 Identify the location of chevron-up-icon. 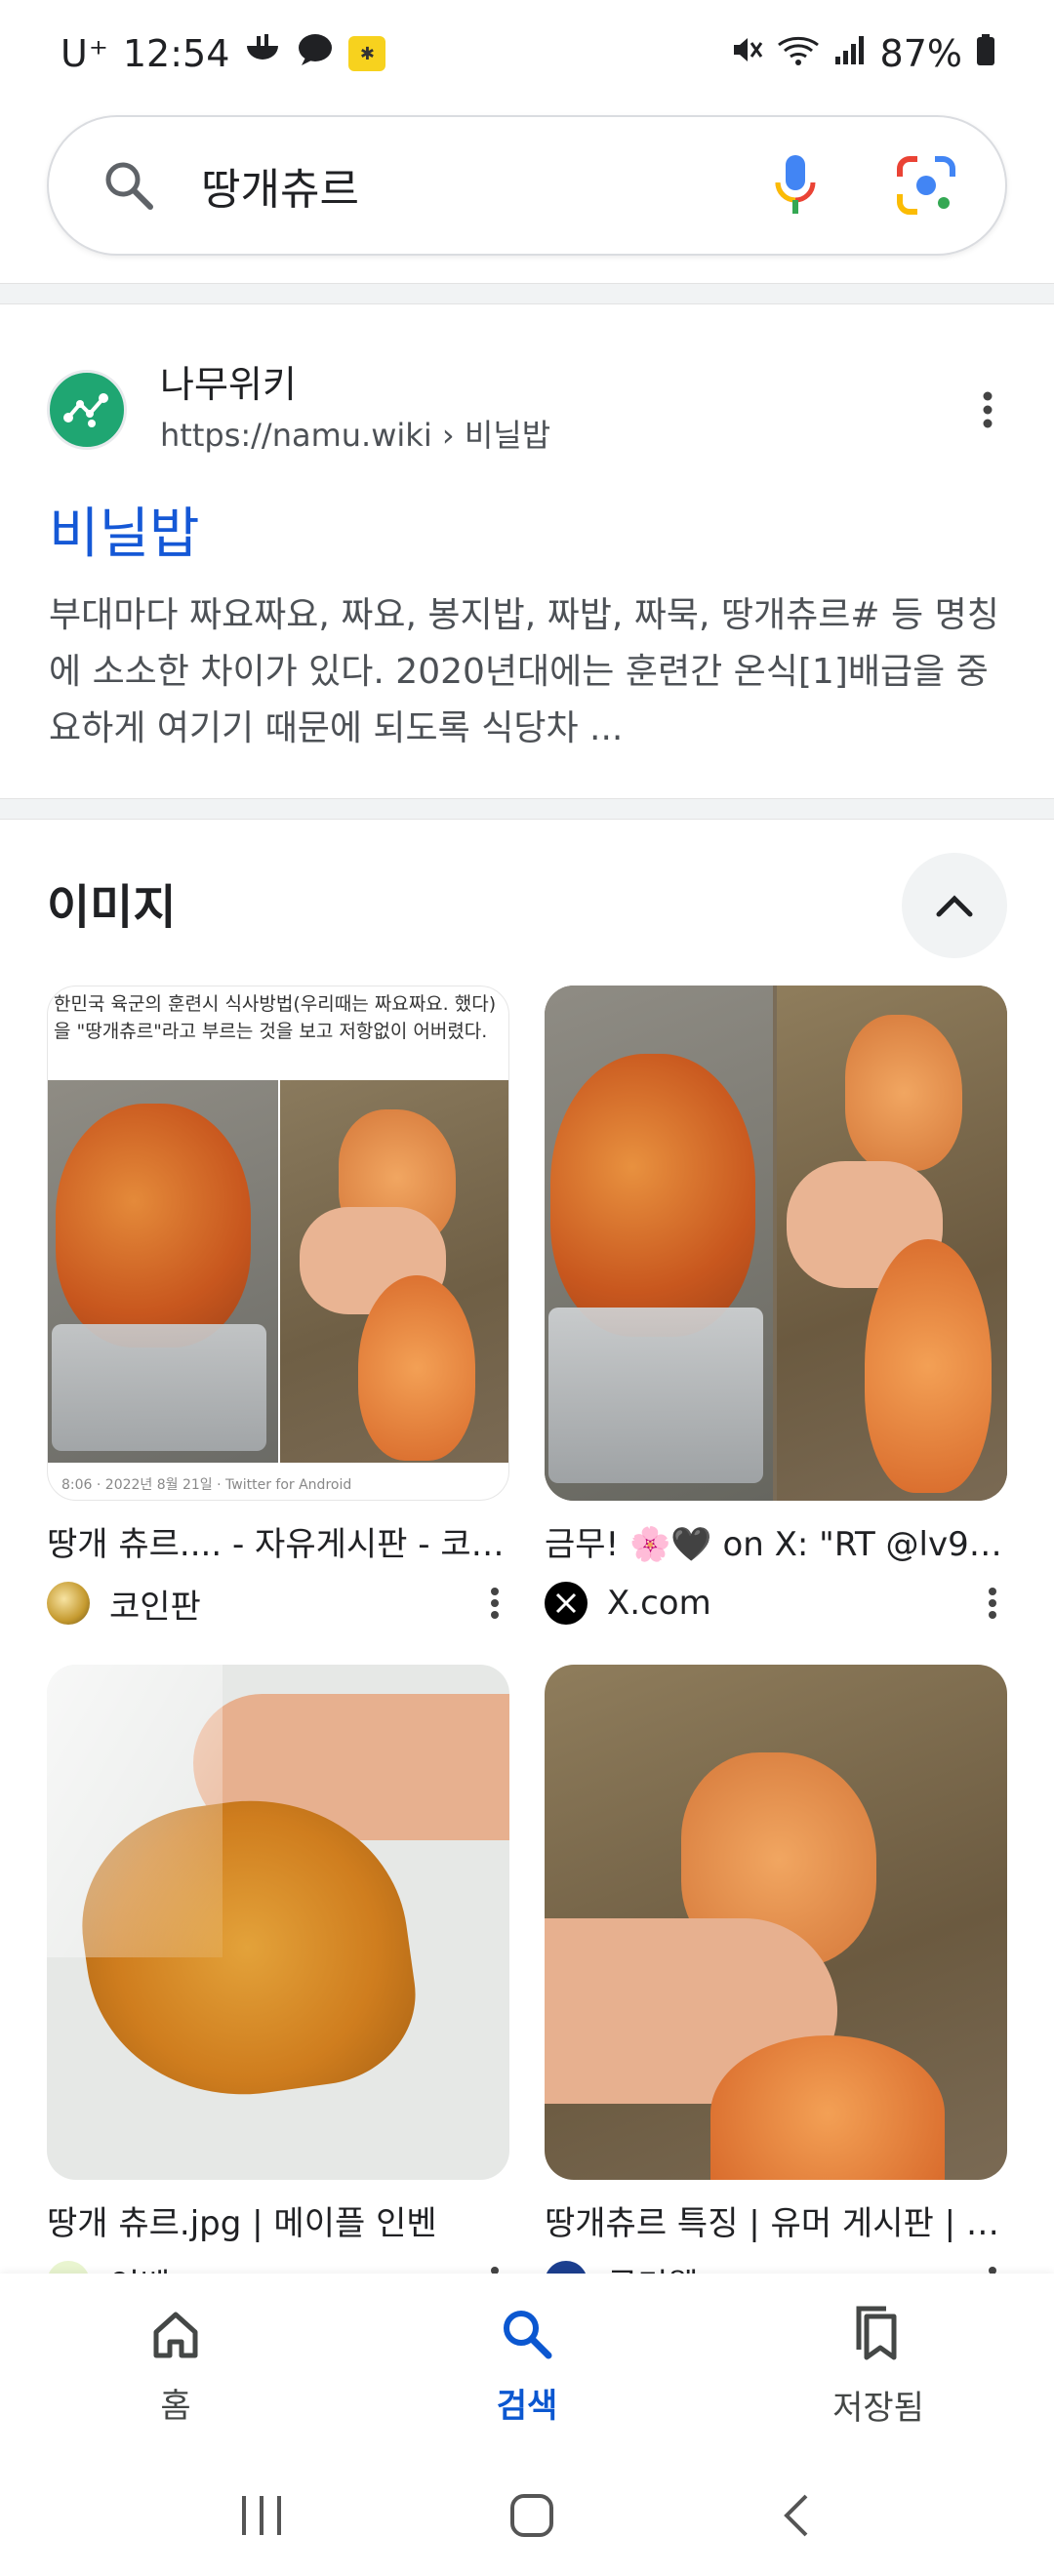
(954, 906).